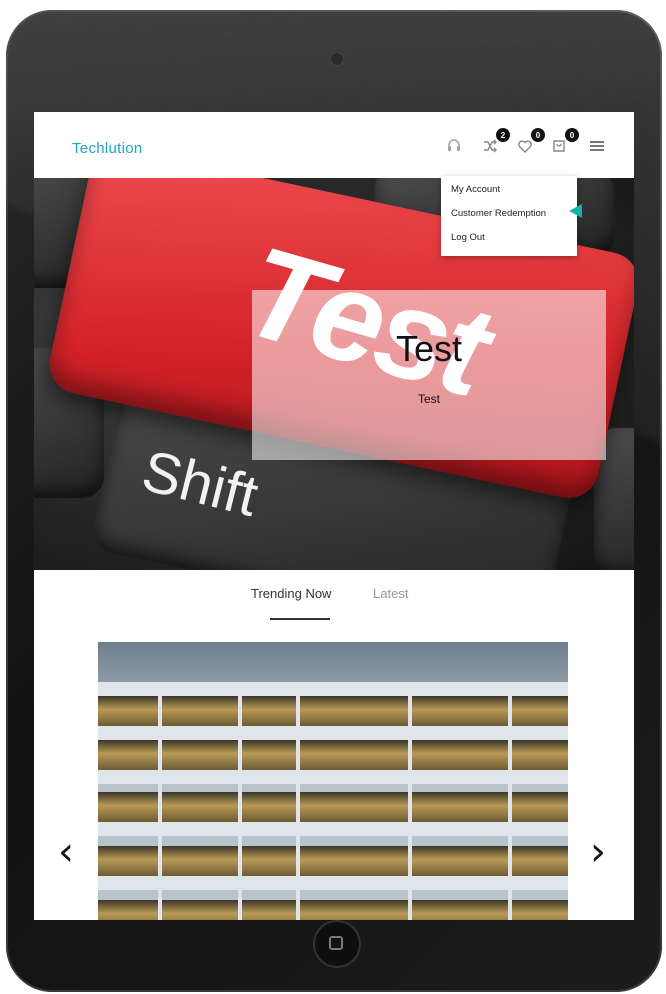  I want to click on hero-caption-box: Test Test, so click(429, 375).